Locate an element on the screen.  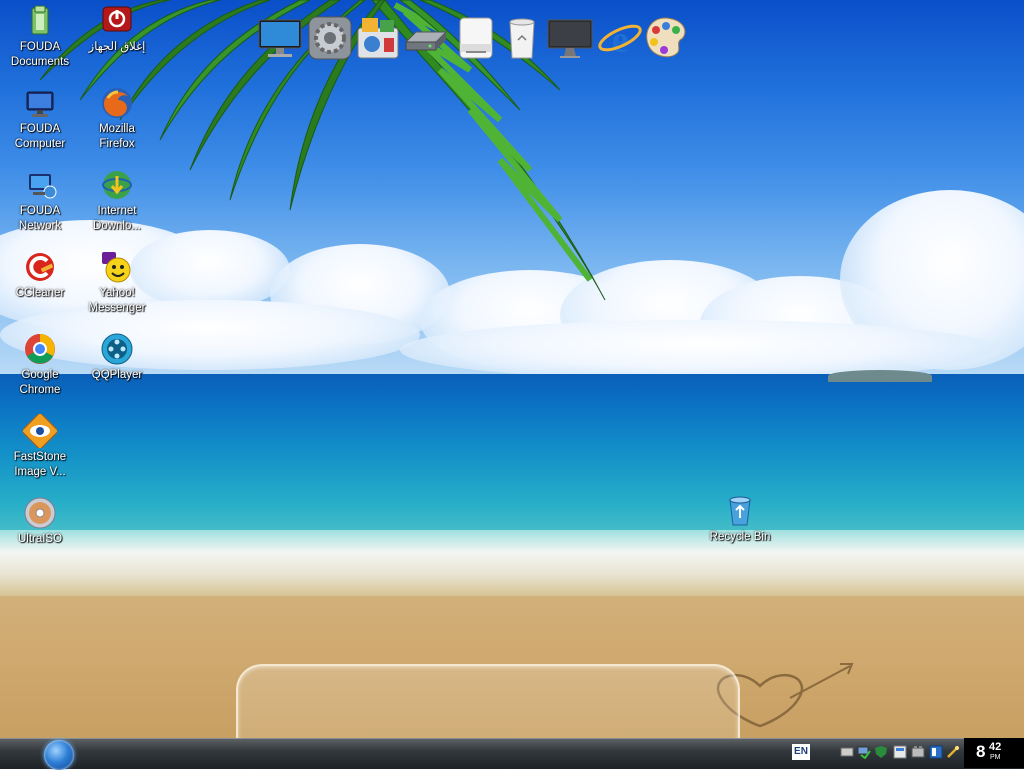
yahoo-messenger-icon is located at coordinates (116, 267).